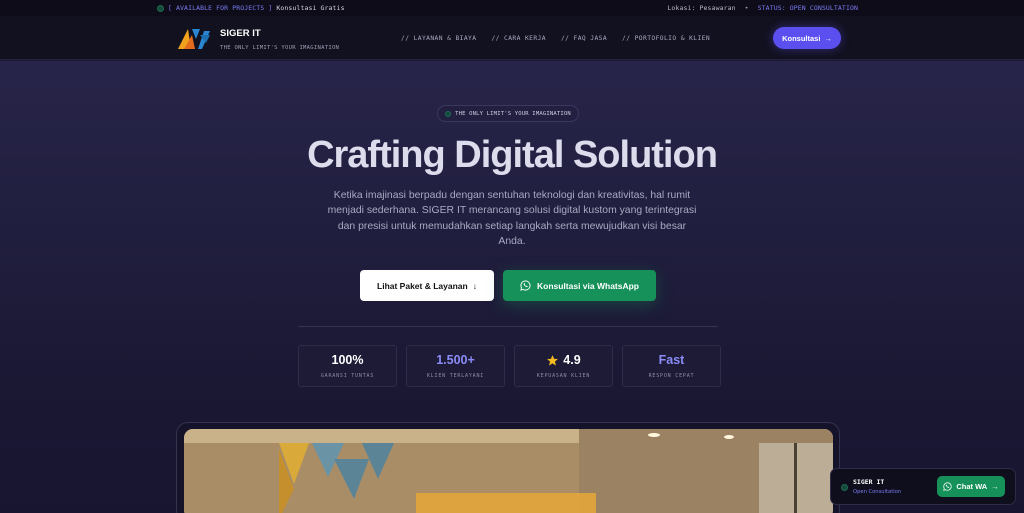  Describe the element at coordinates (923, 486) in the screenshot. I see `floating-chat-widget: SIGER IT Open Consultation Chat WA →` at that location.